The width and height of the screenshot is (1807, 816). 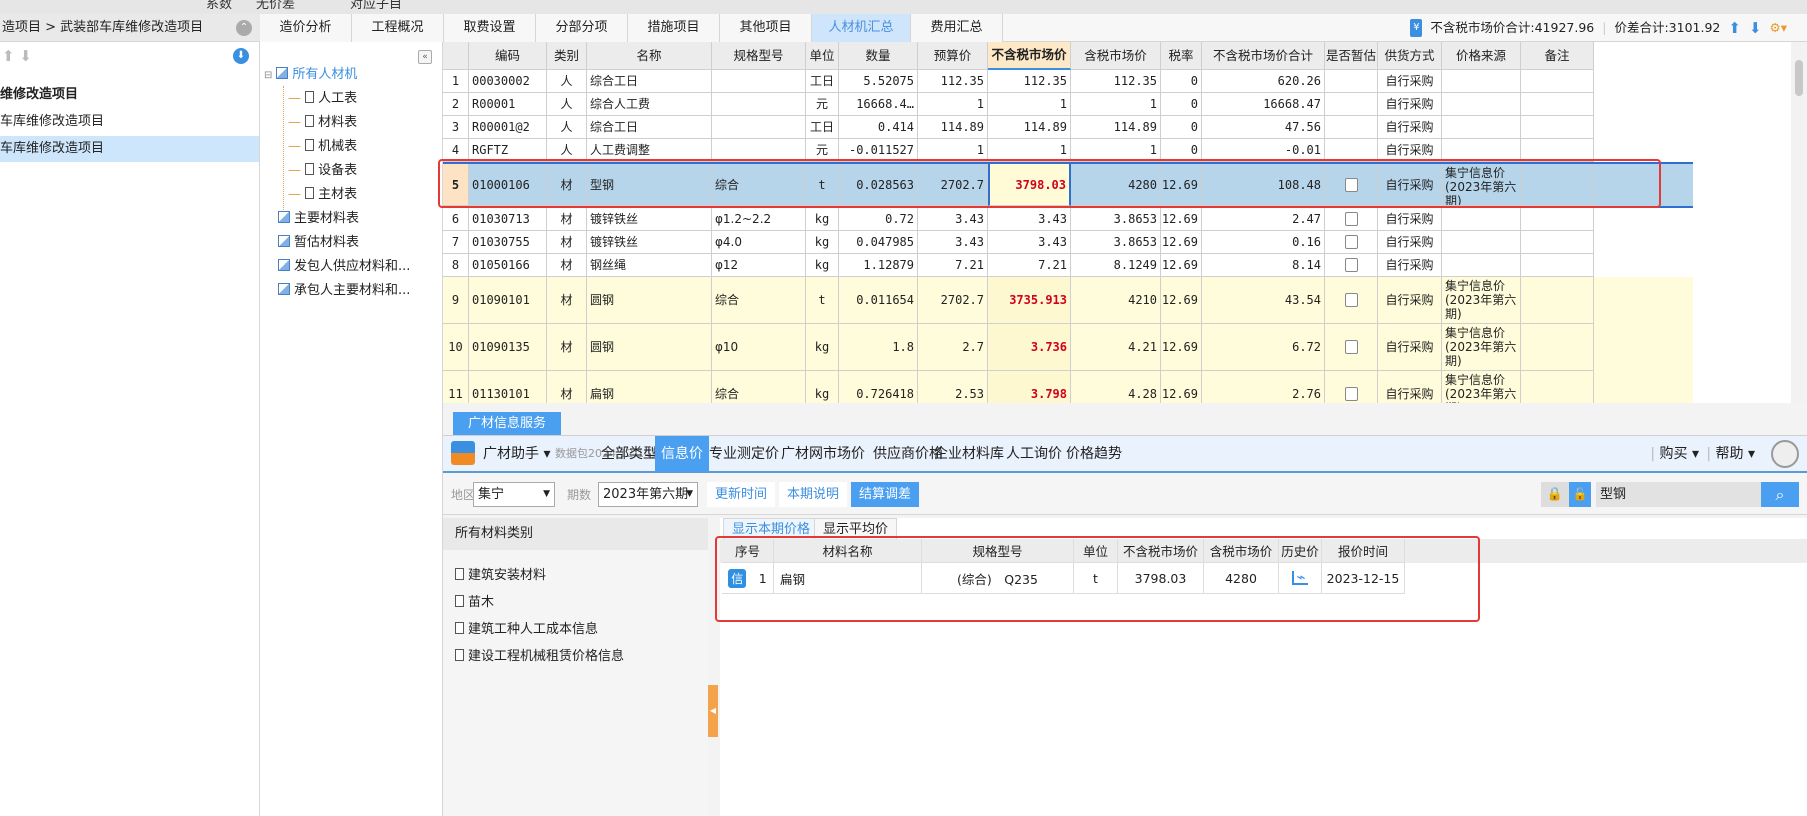 What do you see at coordinates (1555, 494) in the screenshot?
I see `lock-icon: 🔒` at bounding box center [1555, 494].